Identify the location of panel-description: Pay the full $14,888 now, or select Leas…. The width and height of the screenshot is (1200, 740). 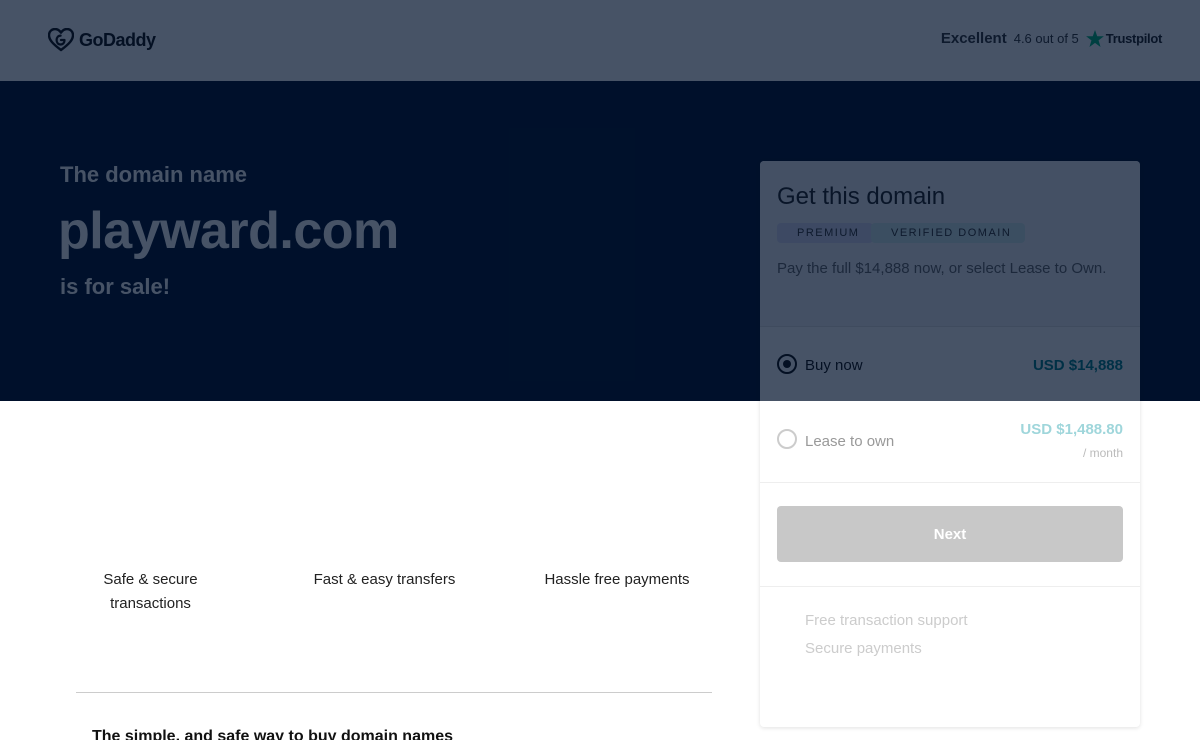
(942, 268).